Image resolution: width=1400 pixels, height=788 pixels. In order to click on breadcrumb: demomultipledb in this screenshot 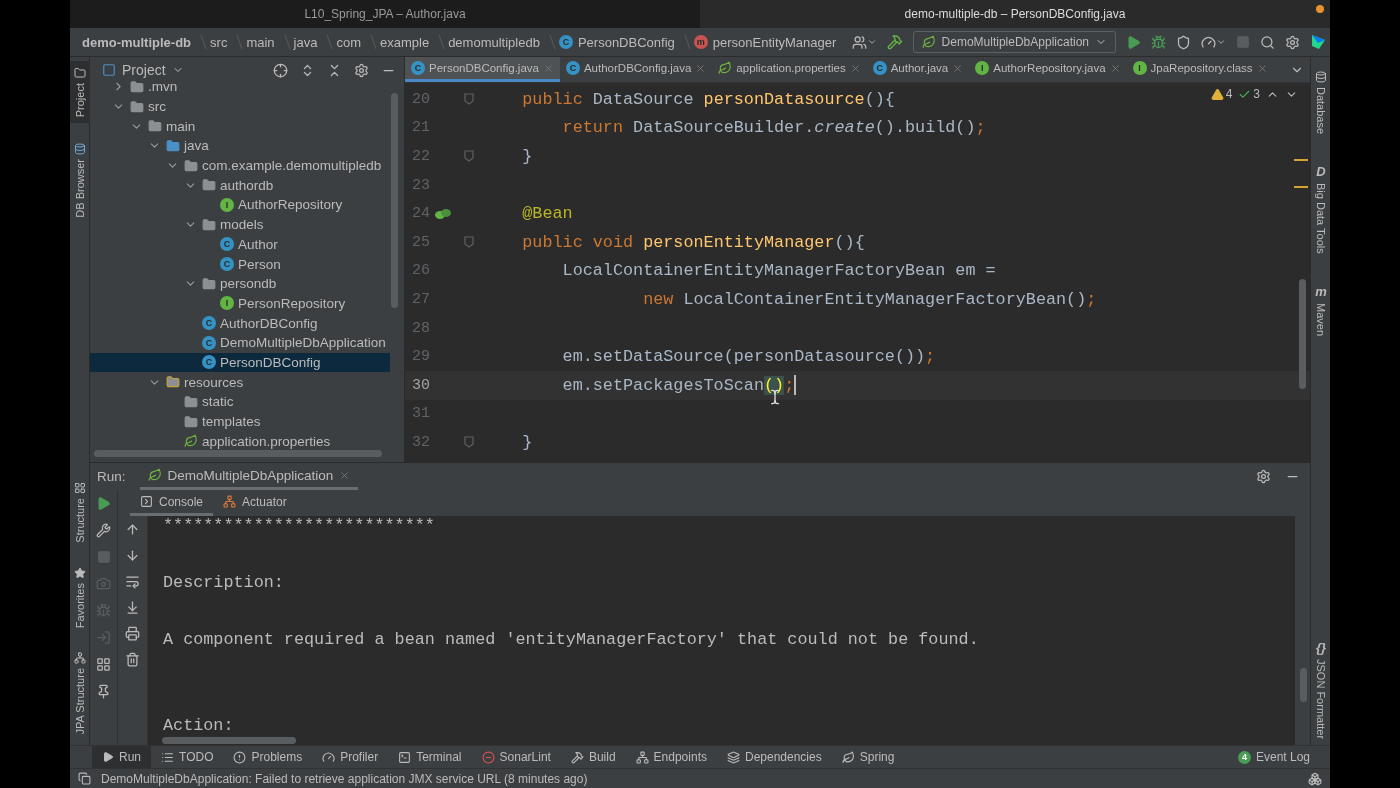, I will do `click(494, 42)`.